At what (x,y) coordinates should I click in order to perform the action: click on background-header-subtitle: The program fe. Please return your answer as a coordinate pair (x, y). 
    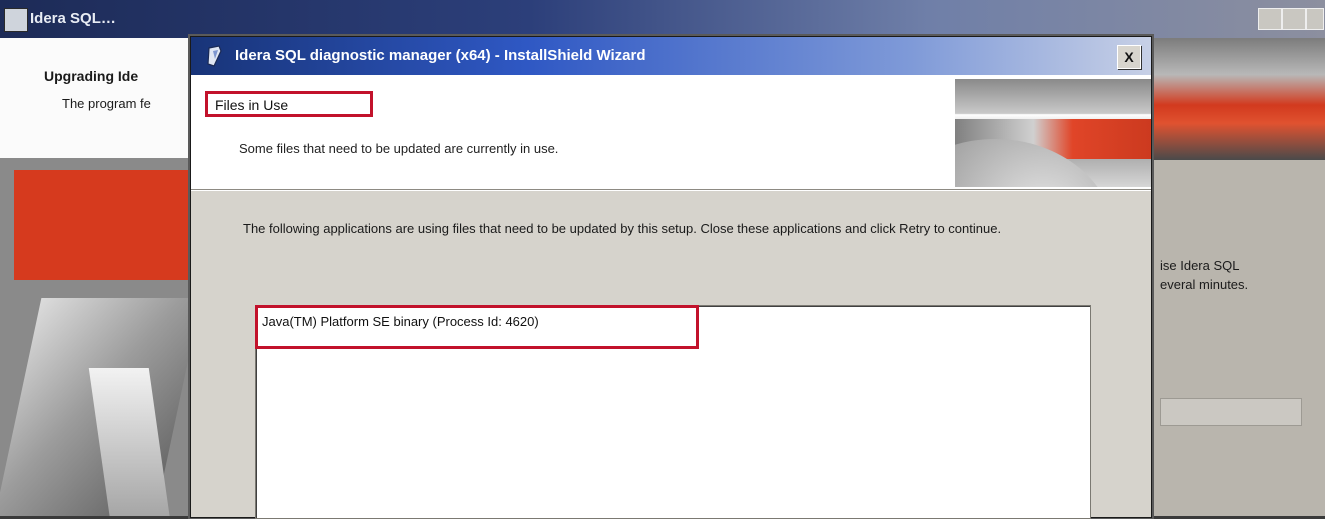
    Looking at the image, I should click on (106, 103).